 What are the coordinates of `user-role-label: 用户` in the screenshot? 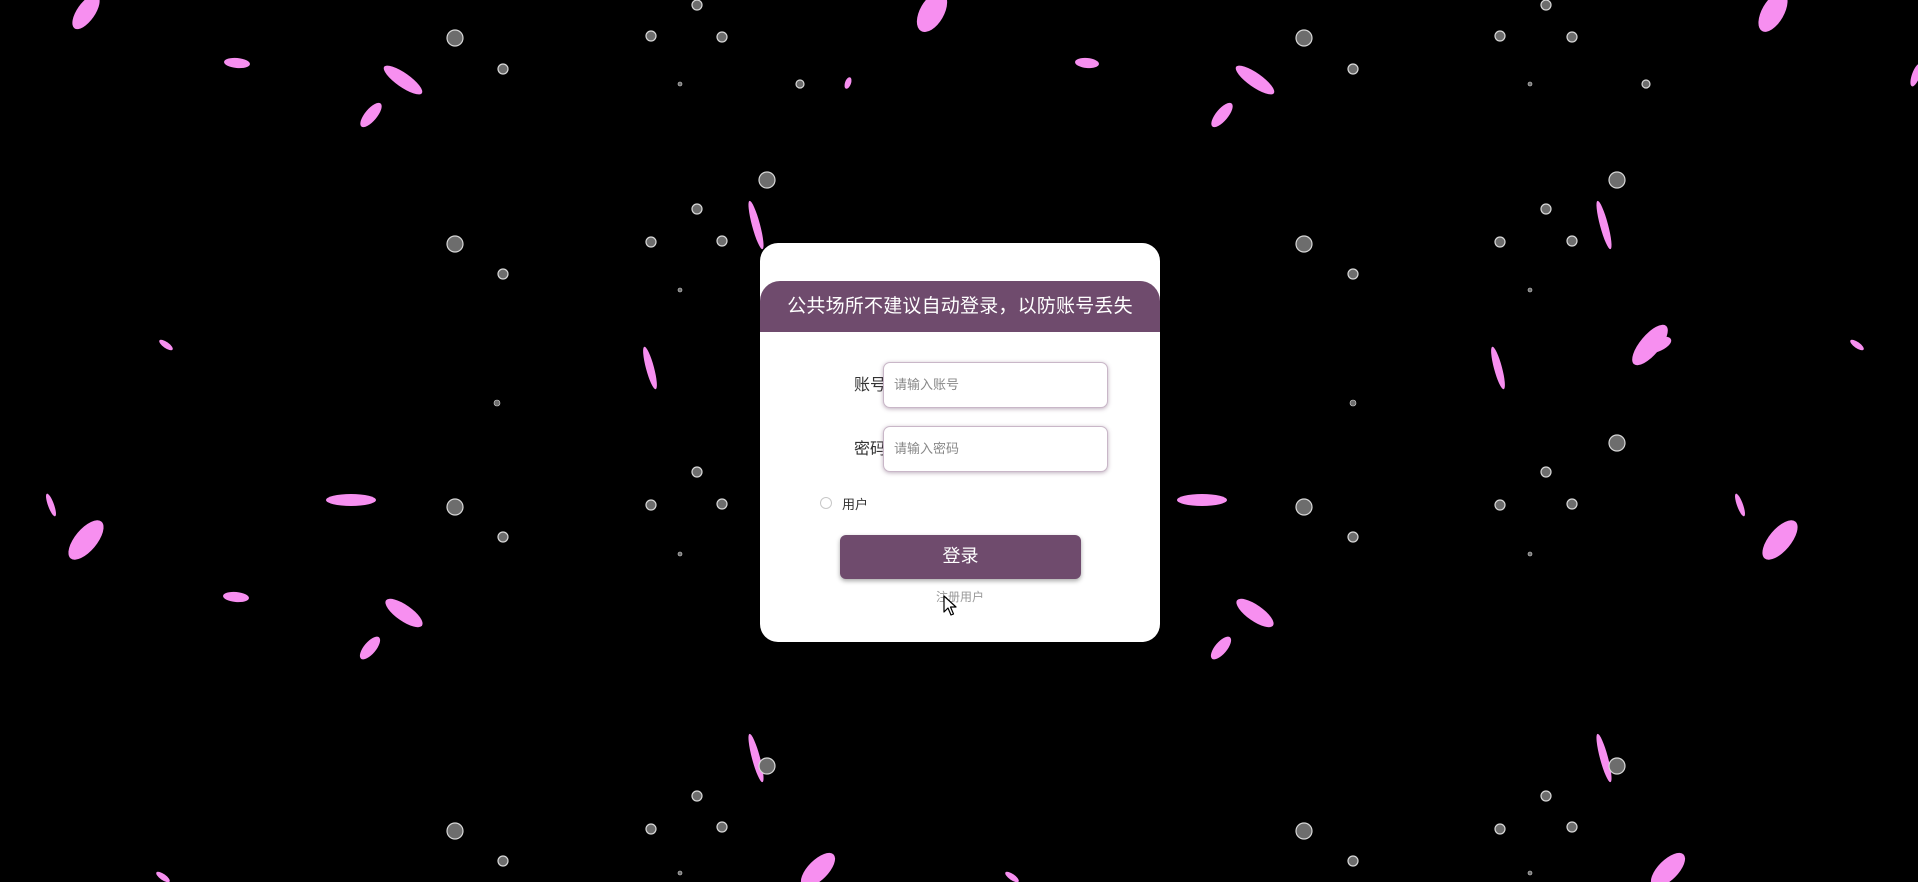 It's located at (855, 505).